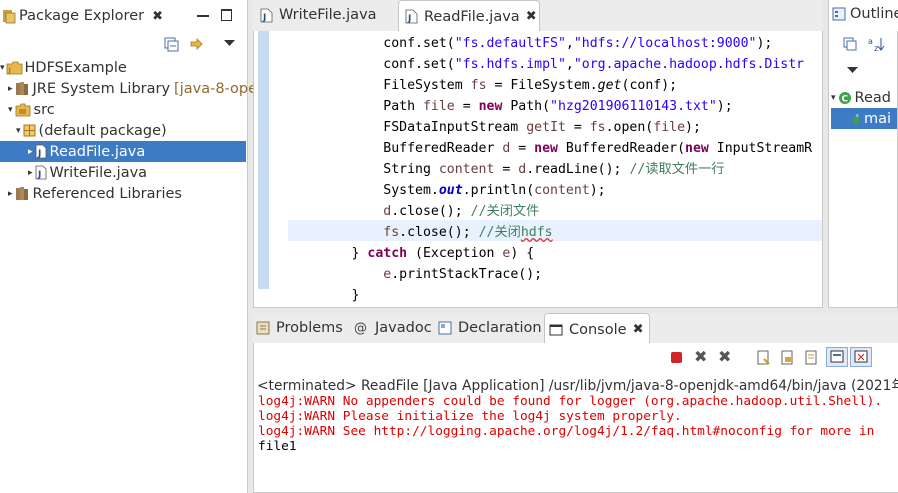 The height and width of the screenshot is (493, 898). What do you see at coordinates (787, 357) in the screenshot?
I see `scroll-lock-icon` at bounding box center [787, 357].